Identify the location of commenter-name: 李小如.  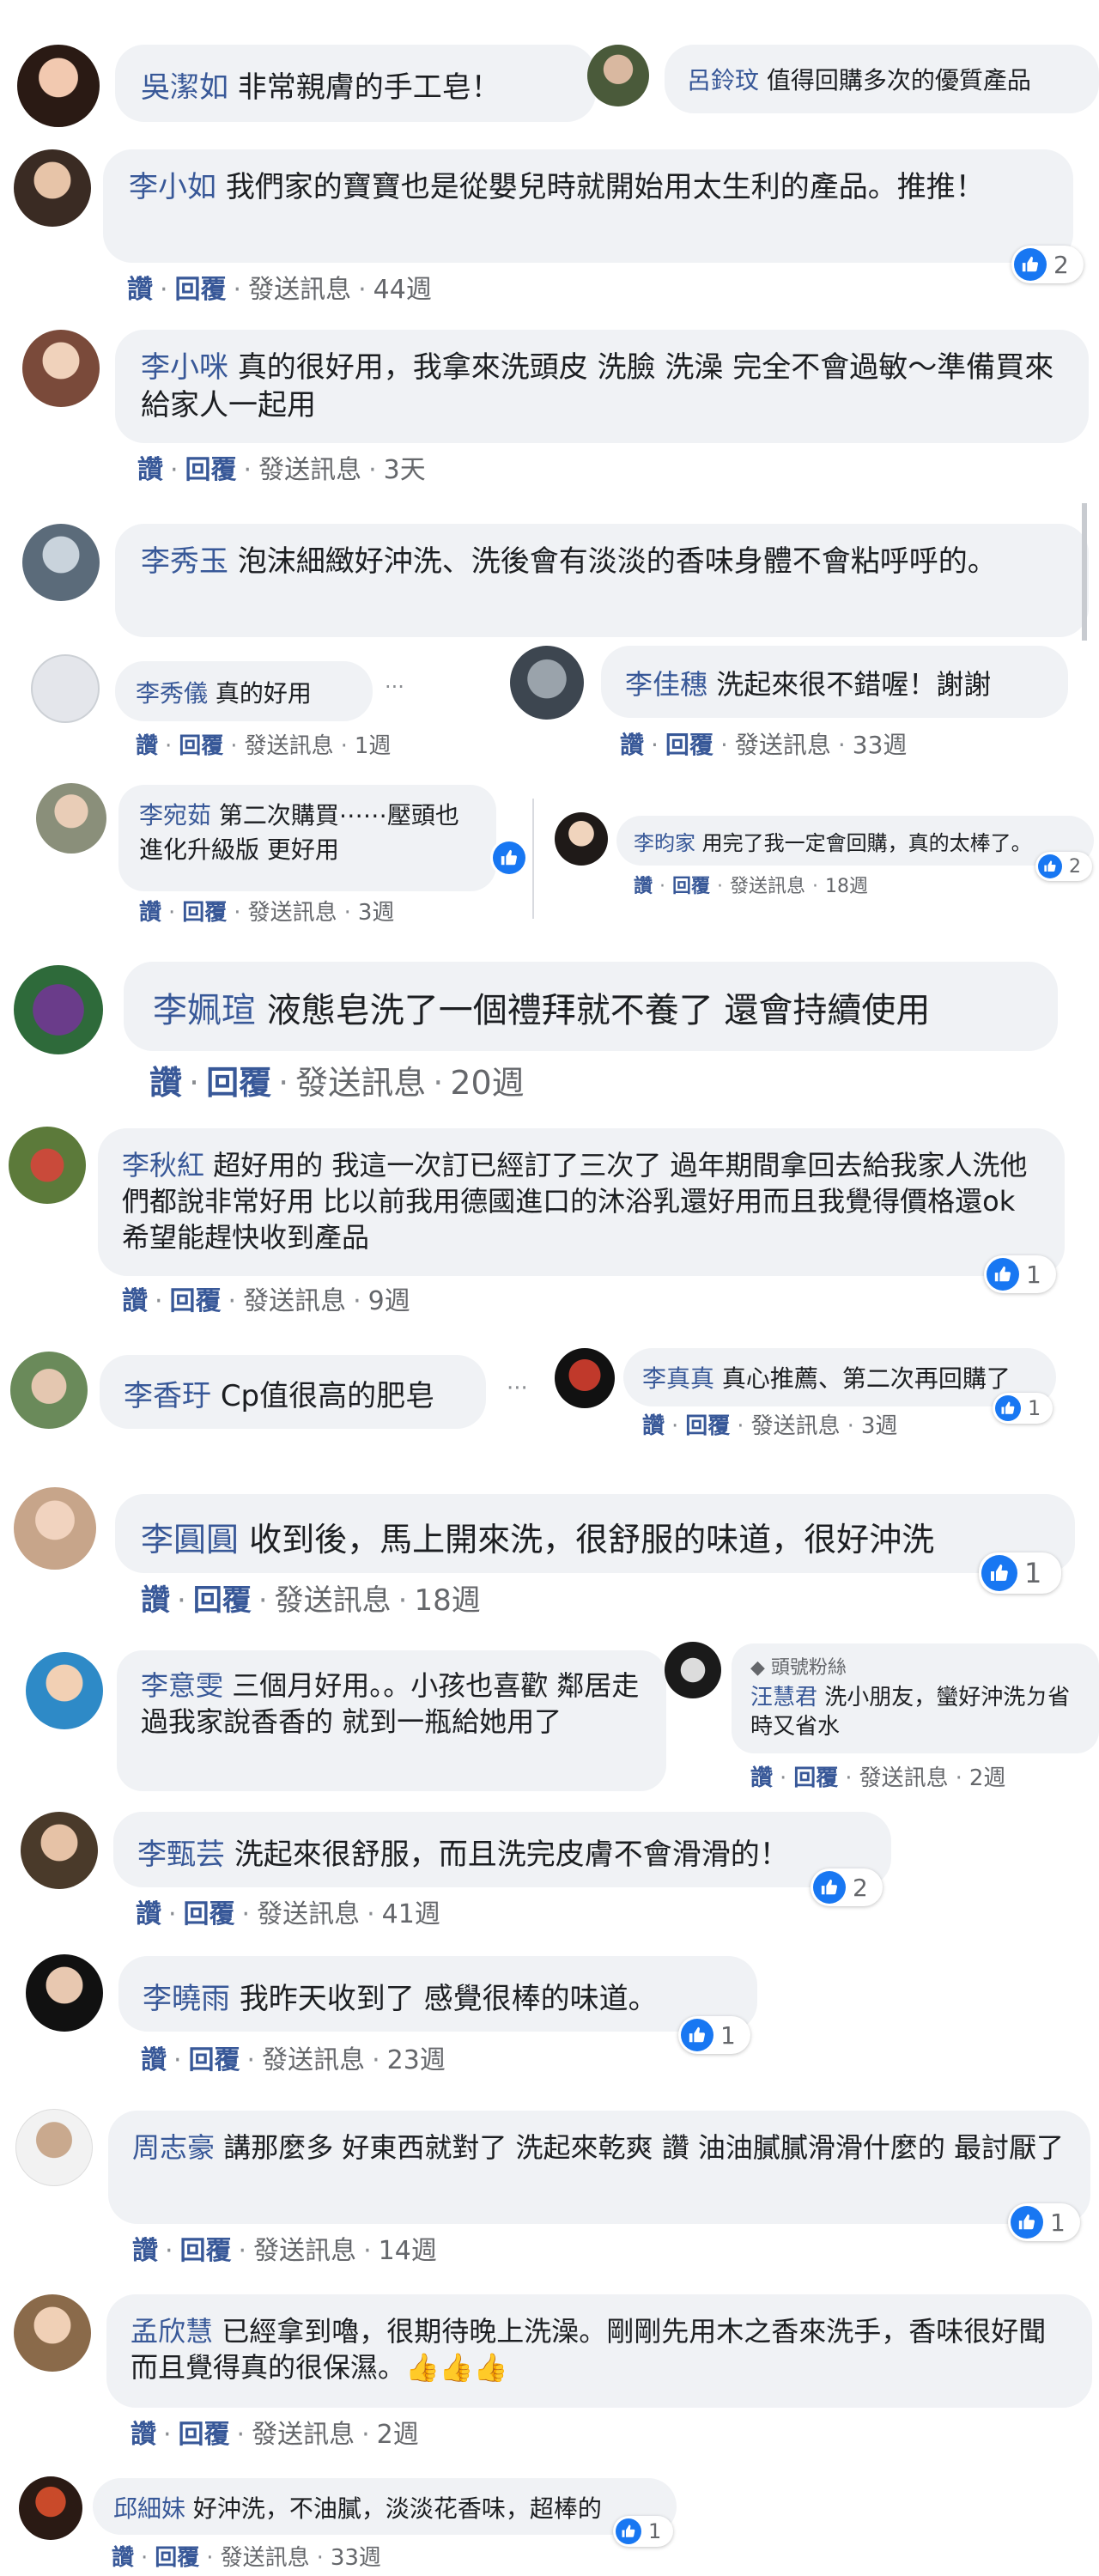
(172, 187).